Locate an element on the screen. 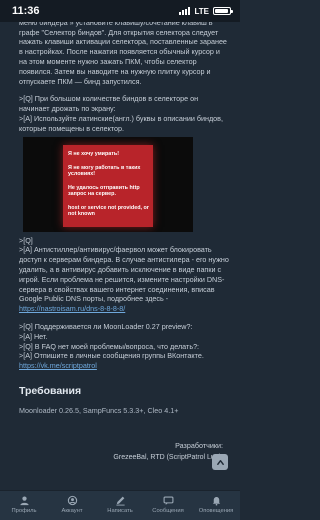 The width and height of the screenshot is (320, 520). battery-level is located at coordinates (221, 11).